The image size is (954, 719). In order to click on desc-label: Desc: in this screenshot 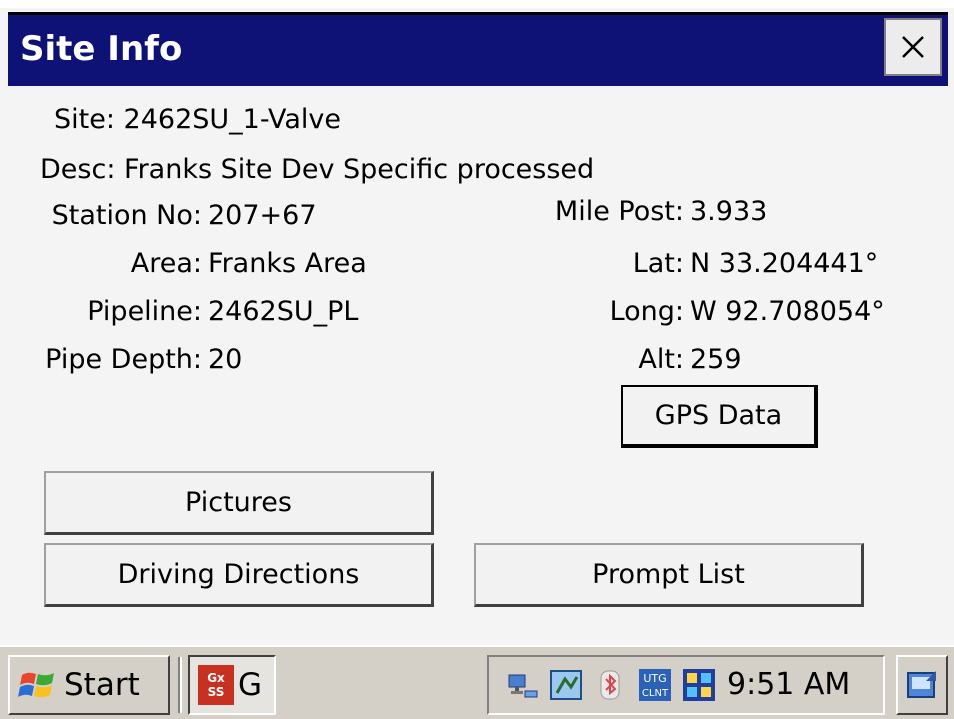, I will do `click(78, 169)`.